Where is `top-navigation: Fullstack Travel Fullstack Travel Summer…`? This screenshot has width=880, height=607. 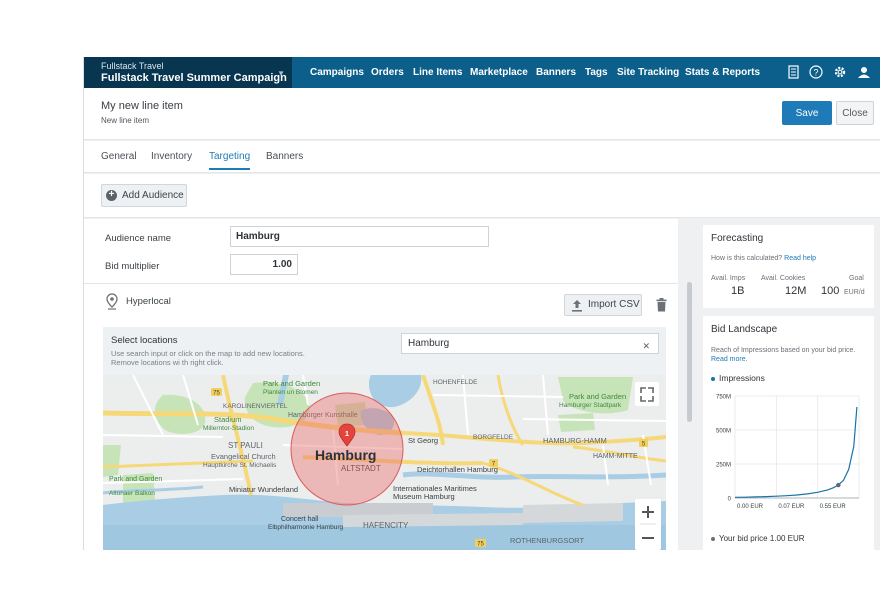 top-navigation: Fullstack Travel Fullstack Travel Summer… is located at coordinates (482, 72).